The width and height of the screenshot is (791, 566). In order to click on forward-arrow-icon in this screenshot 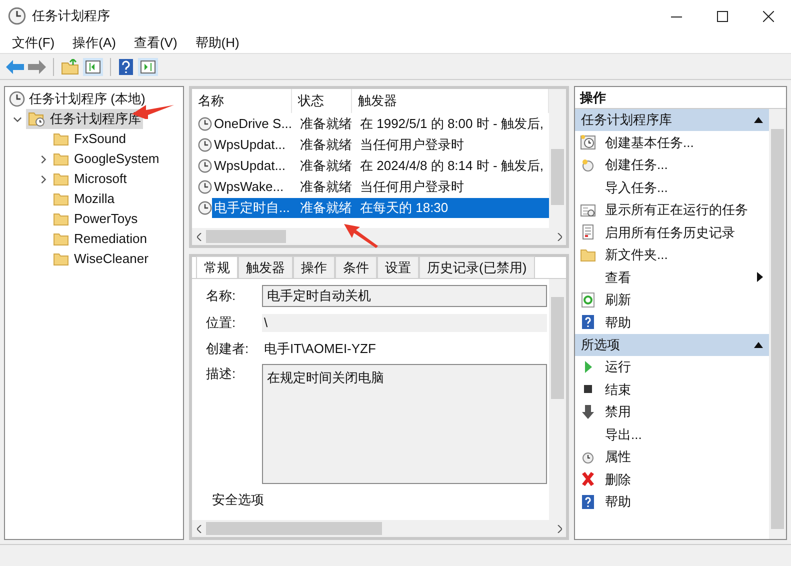, I will do `click(37, 67)`.